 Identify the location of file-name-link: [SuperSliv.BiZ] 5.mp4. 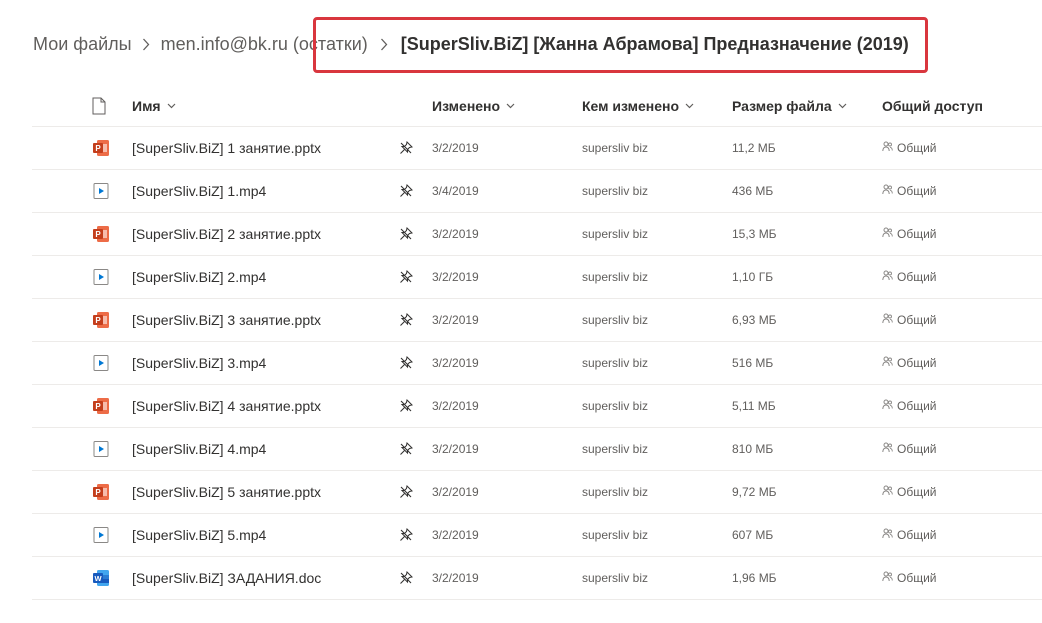
(199, 535).